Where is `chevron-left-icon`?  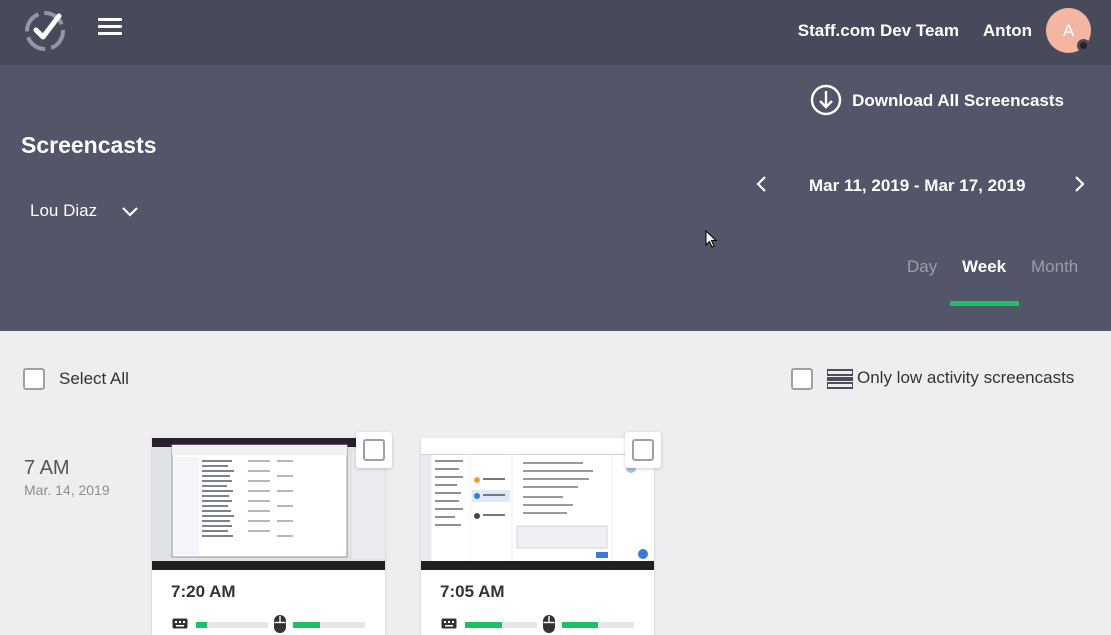
chevron-left-icon is located at coordinates (761, 184).